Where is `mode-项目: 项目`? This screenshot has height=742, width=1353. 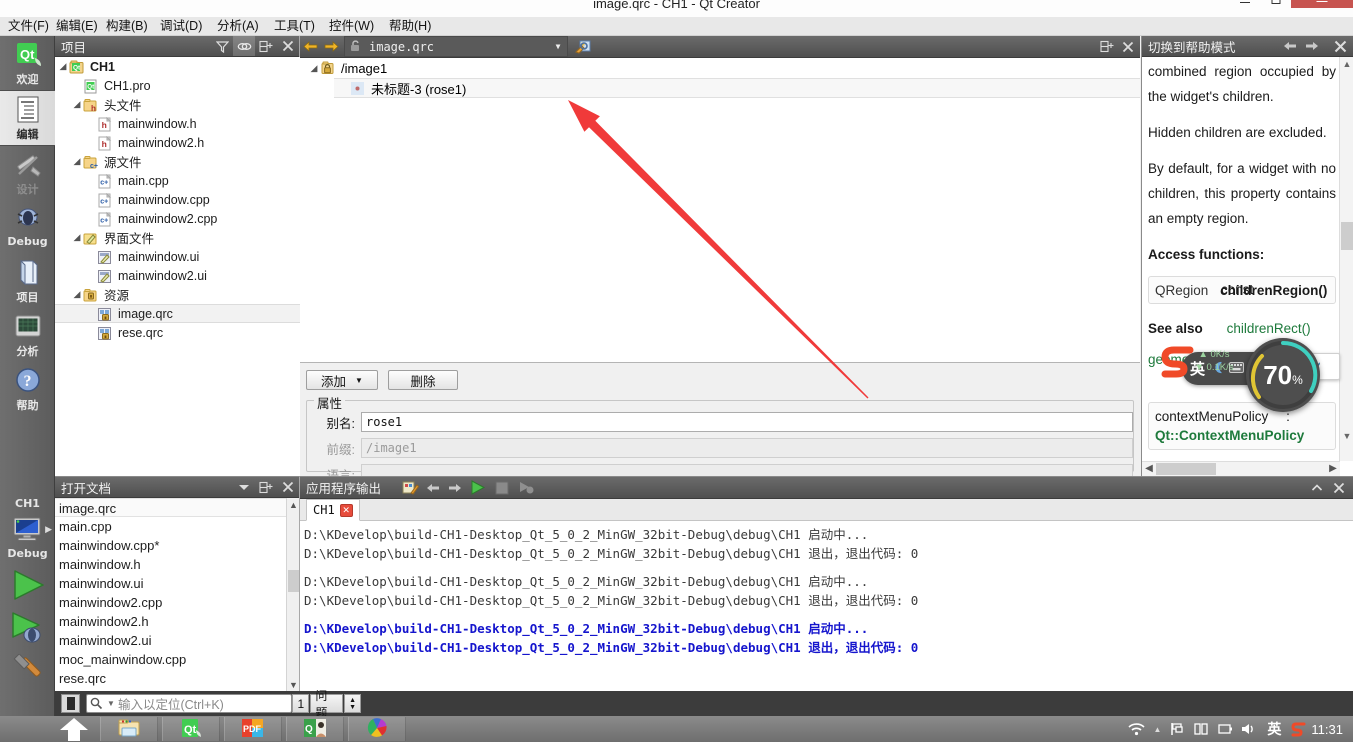 mode-项目: 项目 is located at coordinates (27, 281).